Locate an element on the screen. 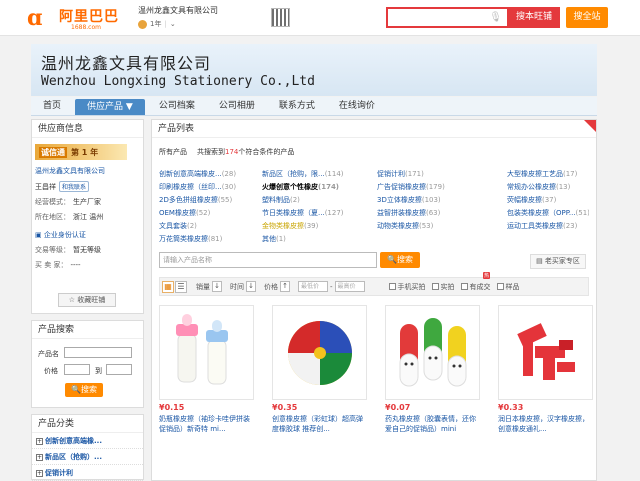 The width and height of the screenshot is (640, 481). category-link: OEM橡皮擦(52) is located at coordinates (210, 213).